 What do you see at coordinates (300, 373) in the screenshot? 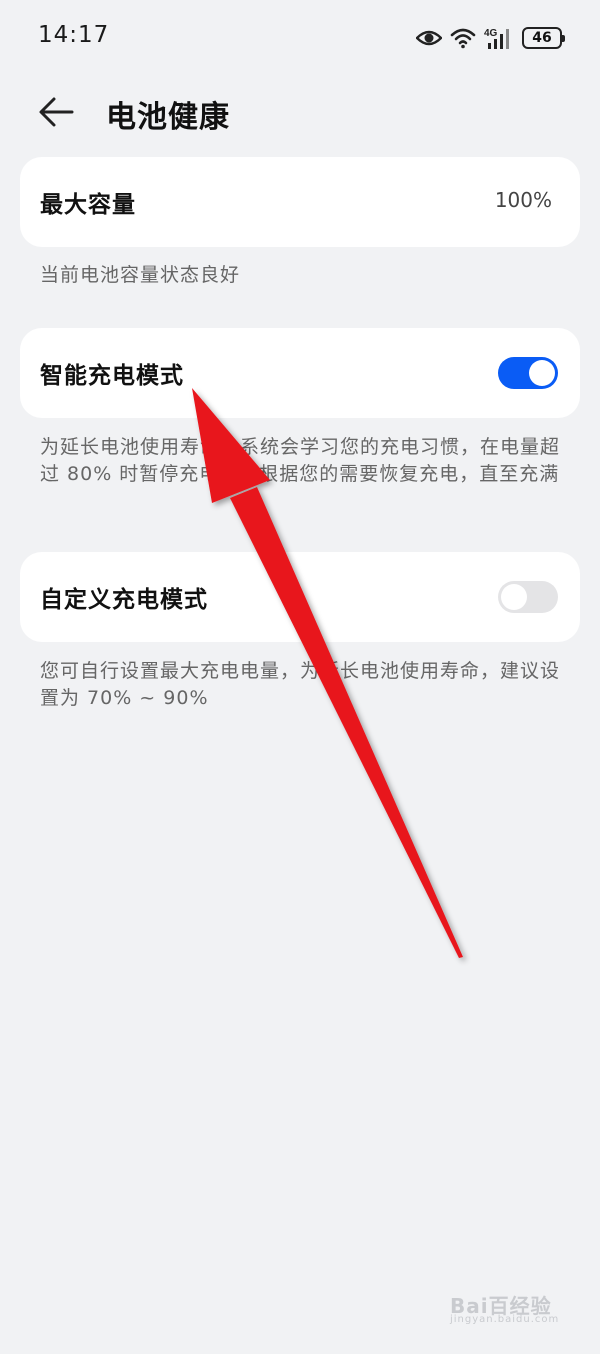
I see `smart-charging-card: 智能充电模式` at bounding box center [300, 373].